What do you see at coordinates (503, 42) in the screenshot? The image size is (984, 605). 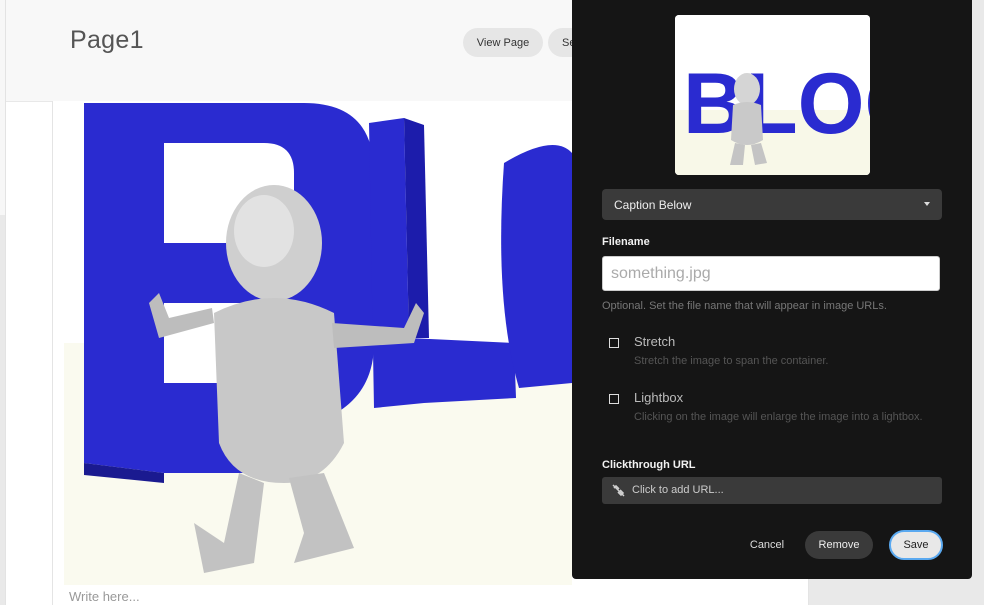 I see `view-page-button: View Page` at bounding box center [503, 42].